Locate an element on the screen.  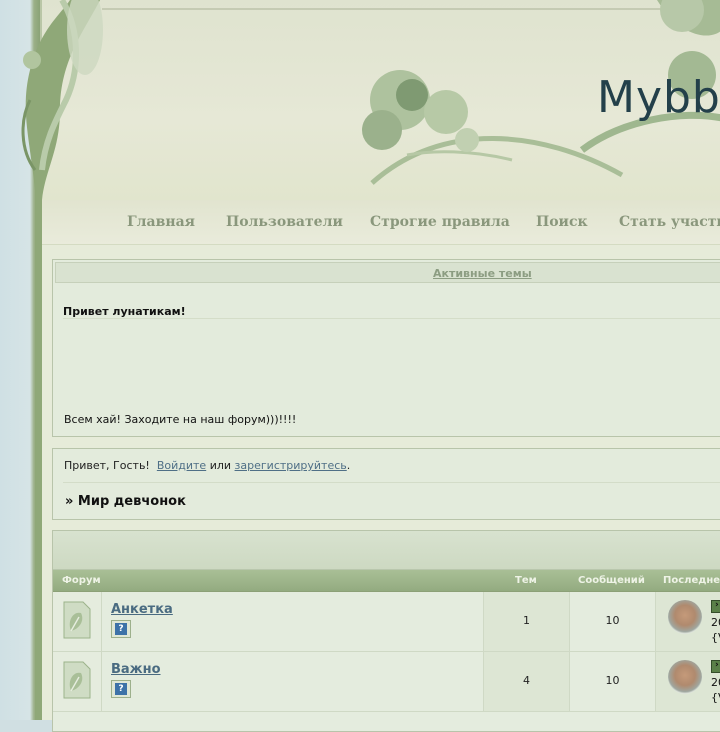
forum-table-header: Форум Тем Сообщений Последнее is located at coordinates (386, 581).